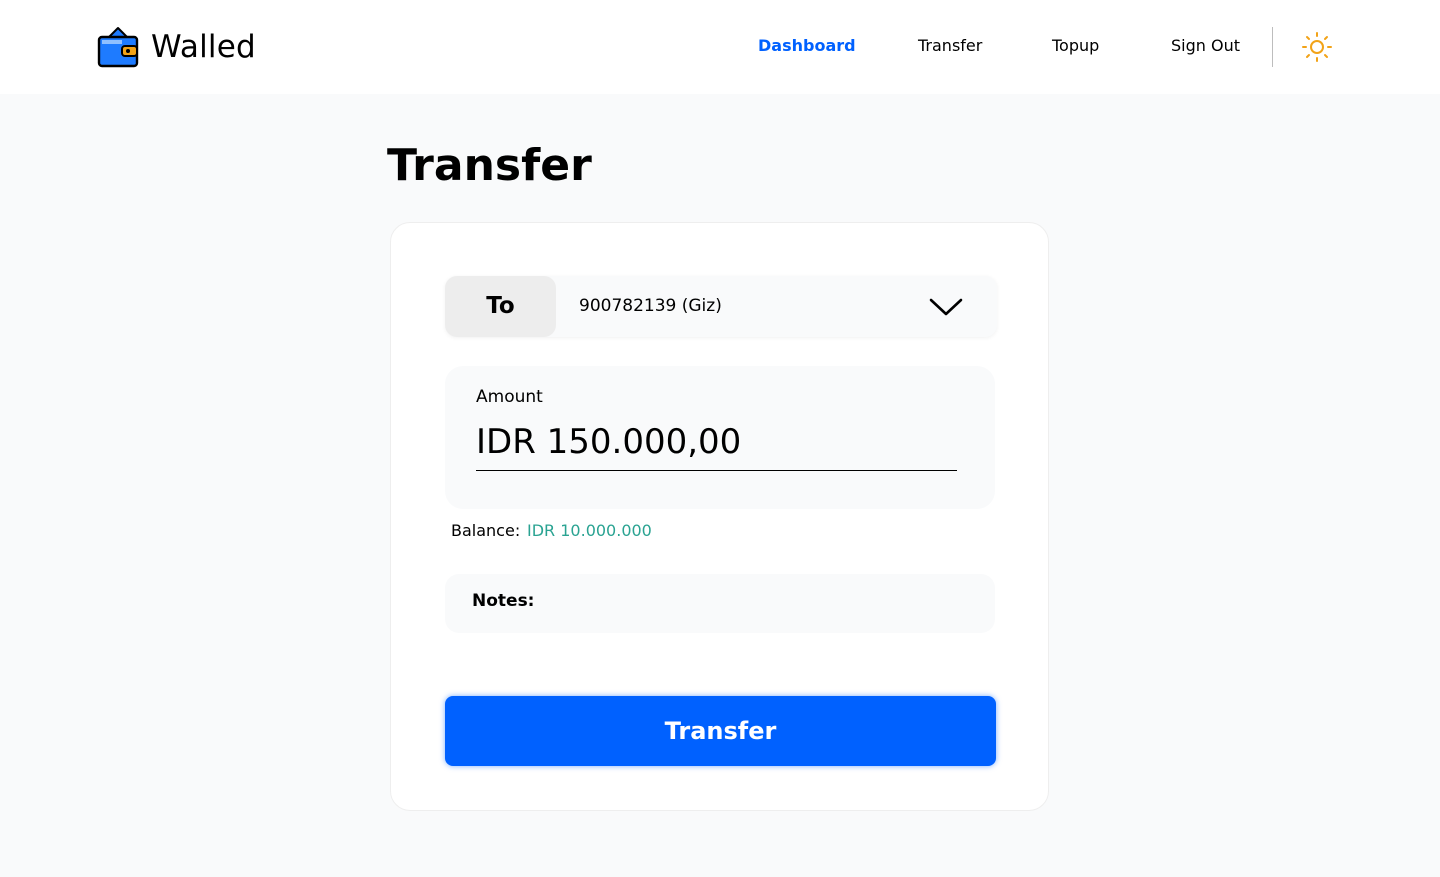 Image resolution: width=1440 pixels, height=877 pixels. I want to click on chevron-down-icon, so click(946, 307).